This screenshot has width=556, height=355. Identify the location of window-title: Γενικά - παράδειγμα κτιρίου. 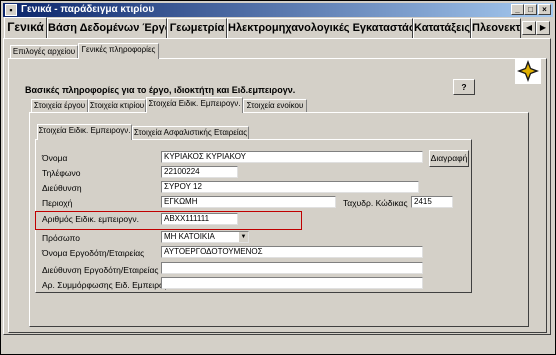
(88, 9).